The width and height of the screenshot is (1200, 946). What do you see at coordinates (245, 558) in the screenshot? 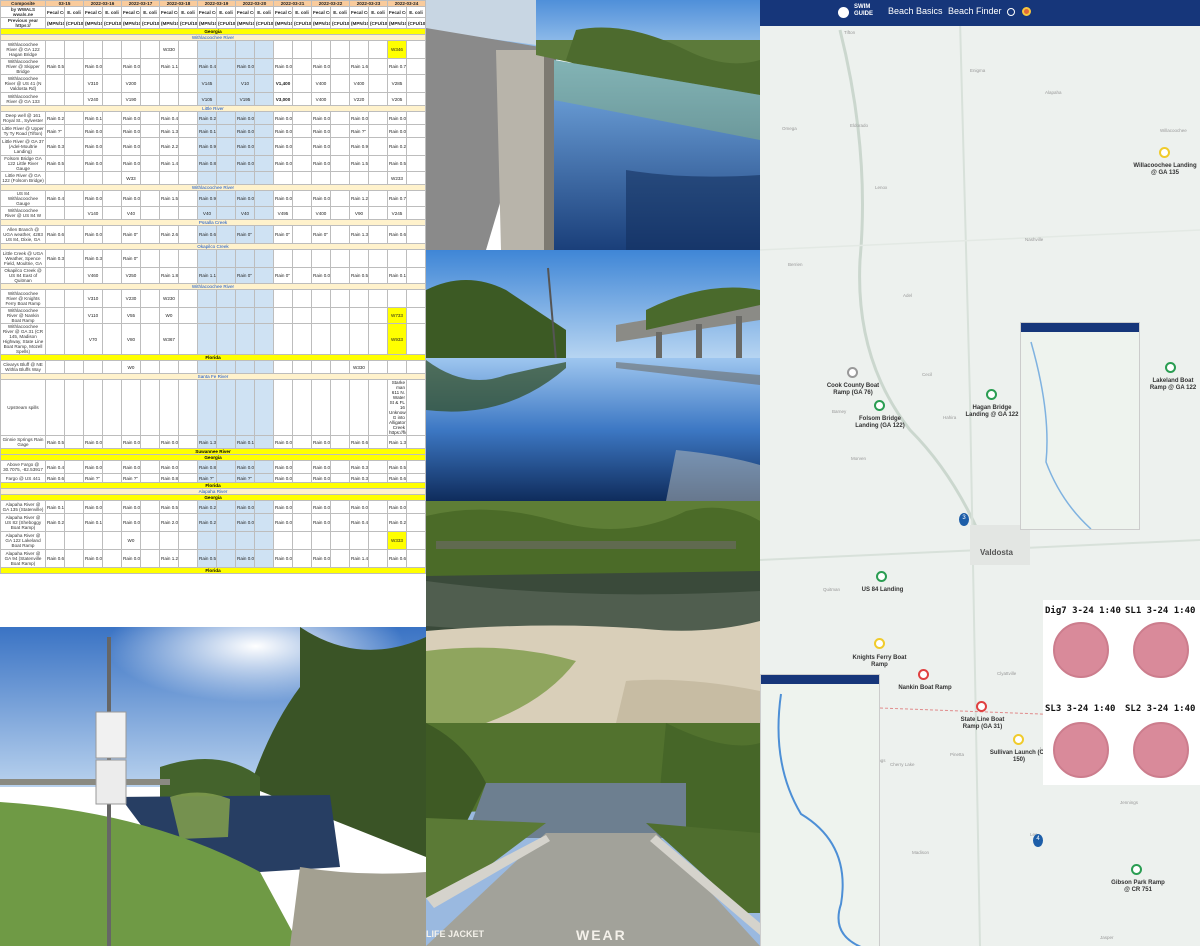
I see `value-cell: Rain 0.01"` at bounding box center [245, 558].